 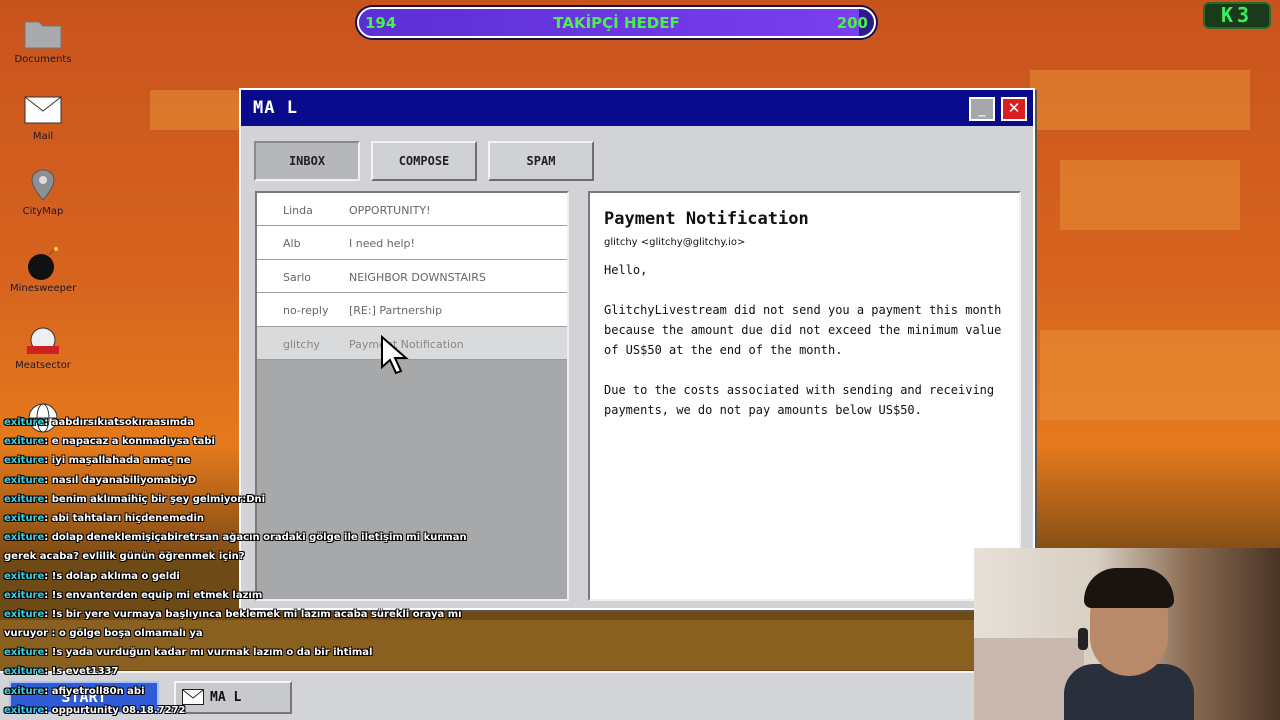 What do you see at coordinates (382, 244) in the screenshot?
I see `email-subject: I need help!` at bounding box center [382, 244].